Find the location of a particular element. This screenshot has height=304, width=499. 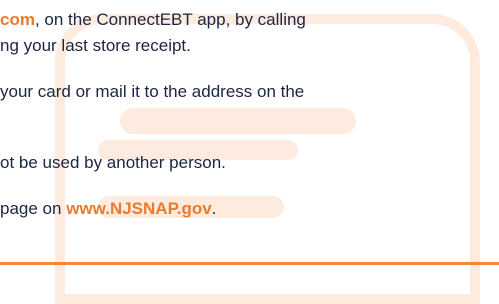

instruction-line-2: ng your last store receipt. is located at coordinates (95, 45).